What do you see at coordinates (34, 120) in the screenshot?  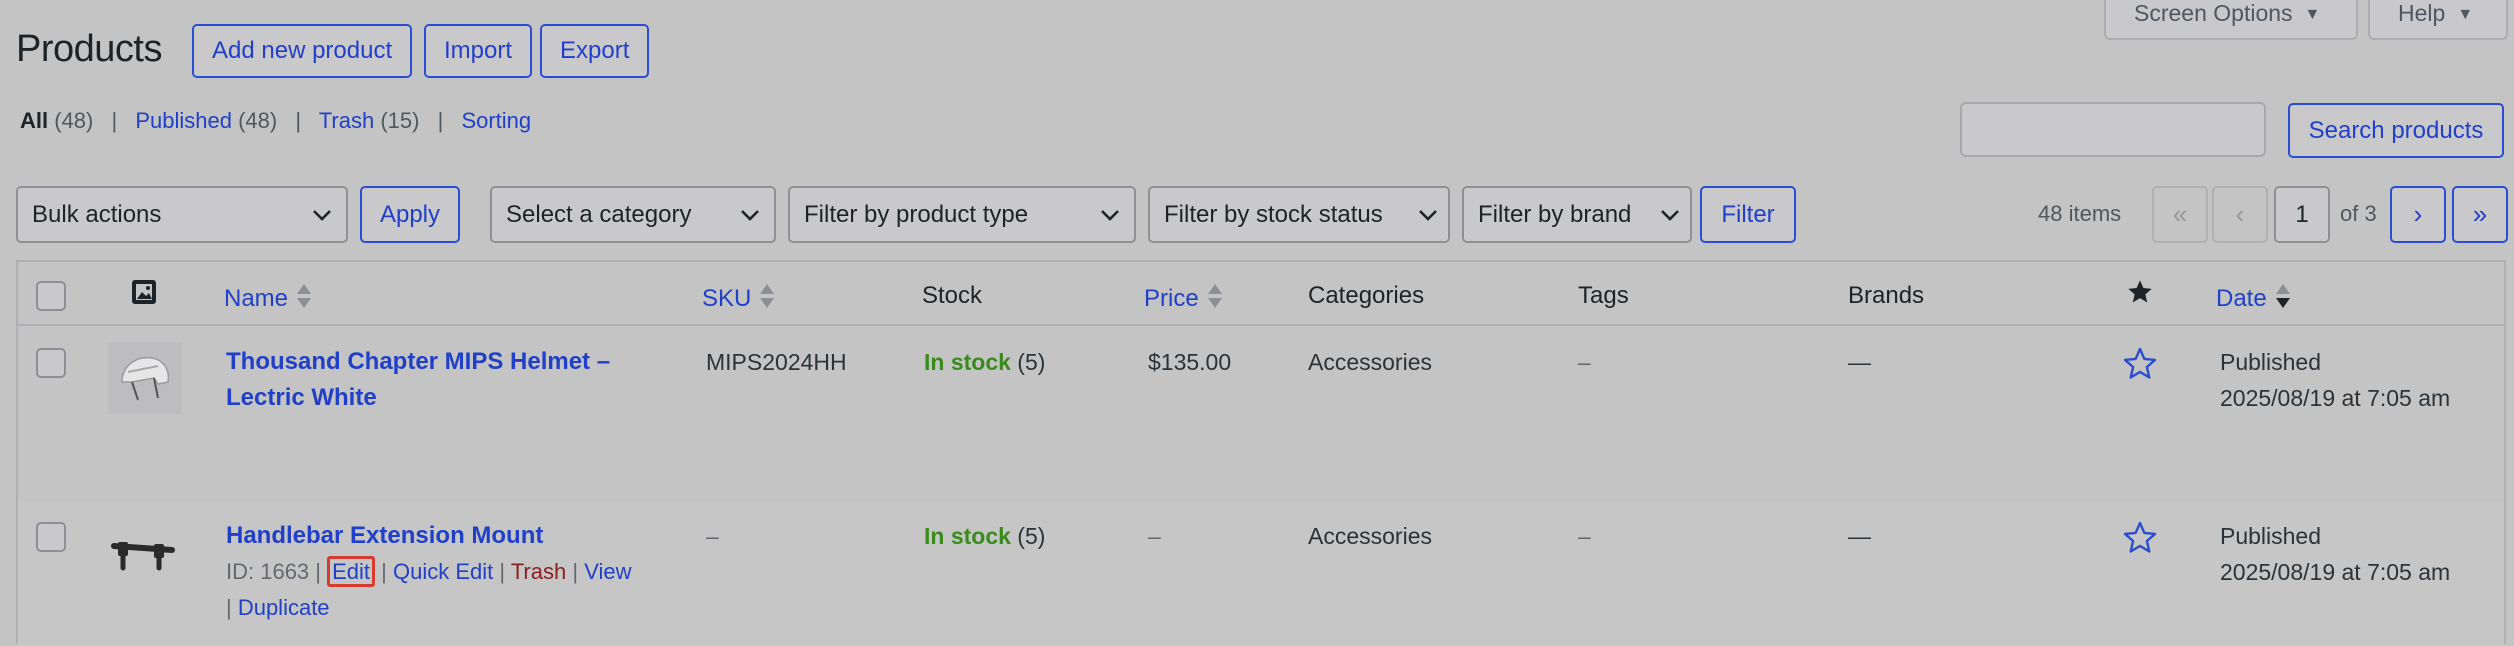 I see `view-all: All` at bounding box center [34, 120].